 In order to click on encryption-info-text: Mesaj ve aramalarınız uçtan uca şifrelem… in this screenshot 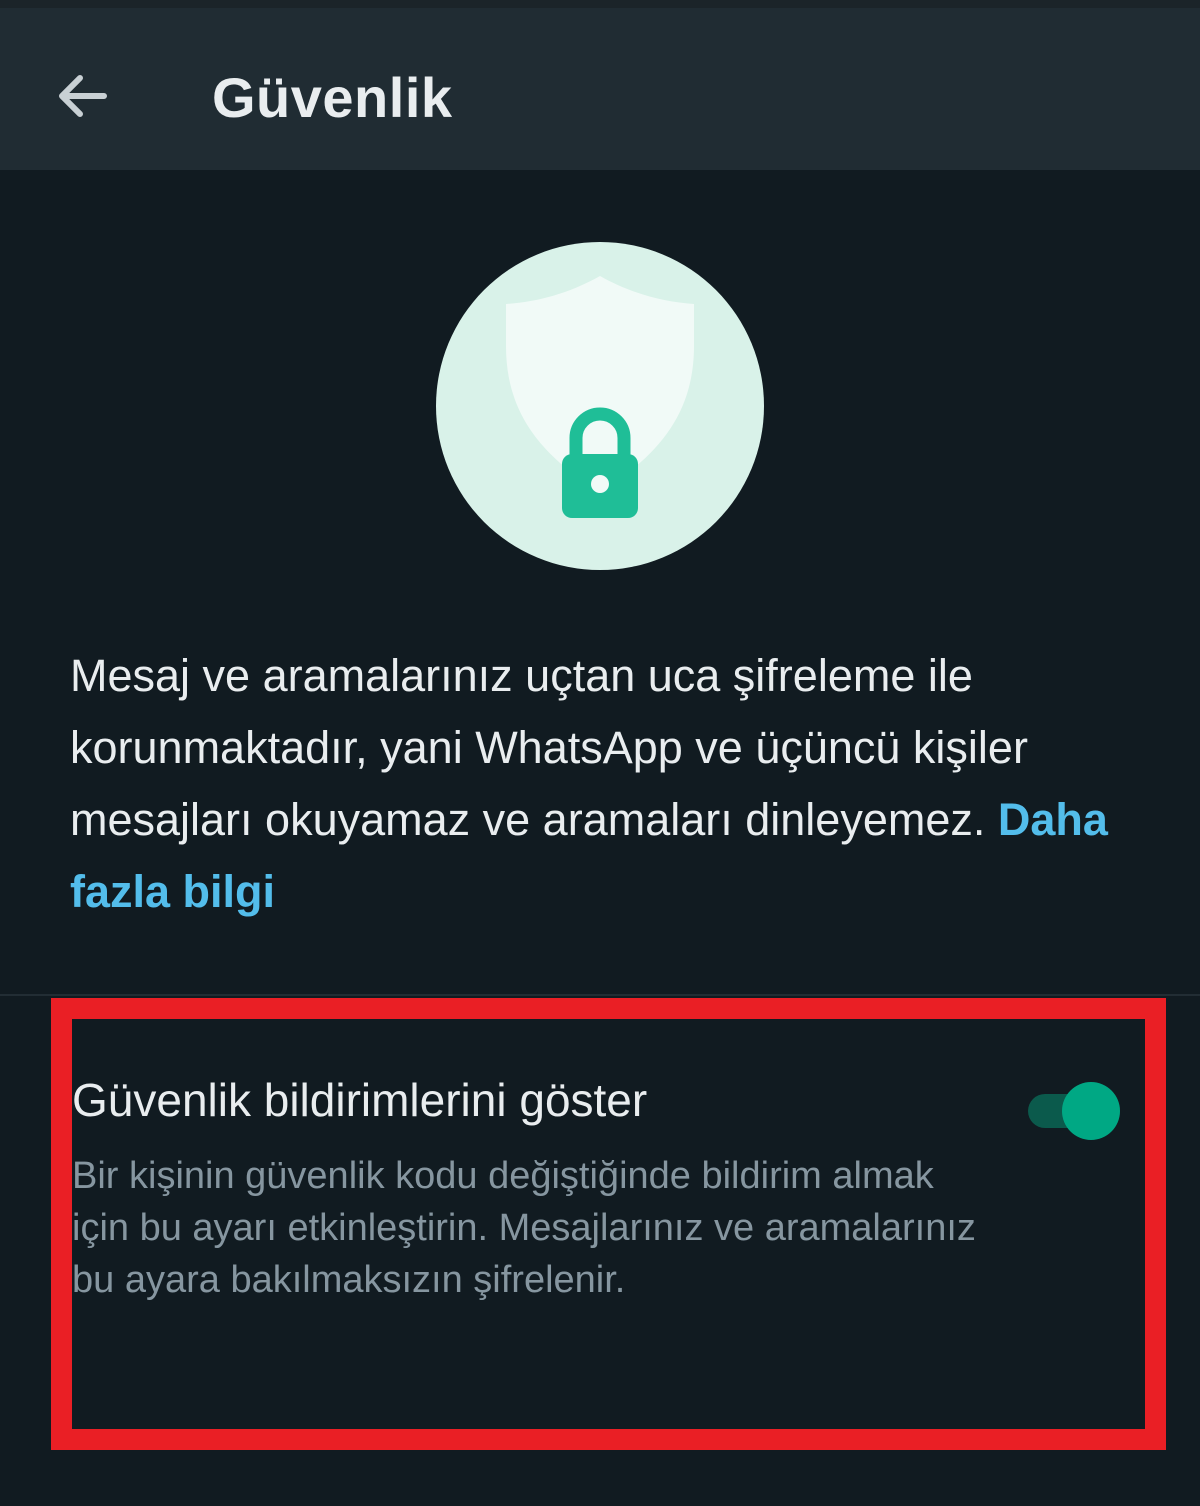, I will do `click(549, 747)`.